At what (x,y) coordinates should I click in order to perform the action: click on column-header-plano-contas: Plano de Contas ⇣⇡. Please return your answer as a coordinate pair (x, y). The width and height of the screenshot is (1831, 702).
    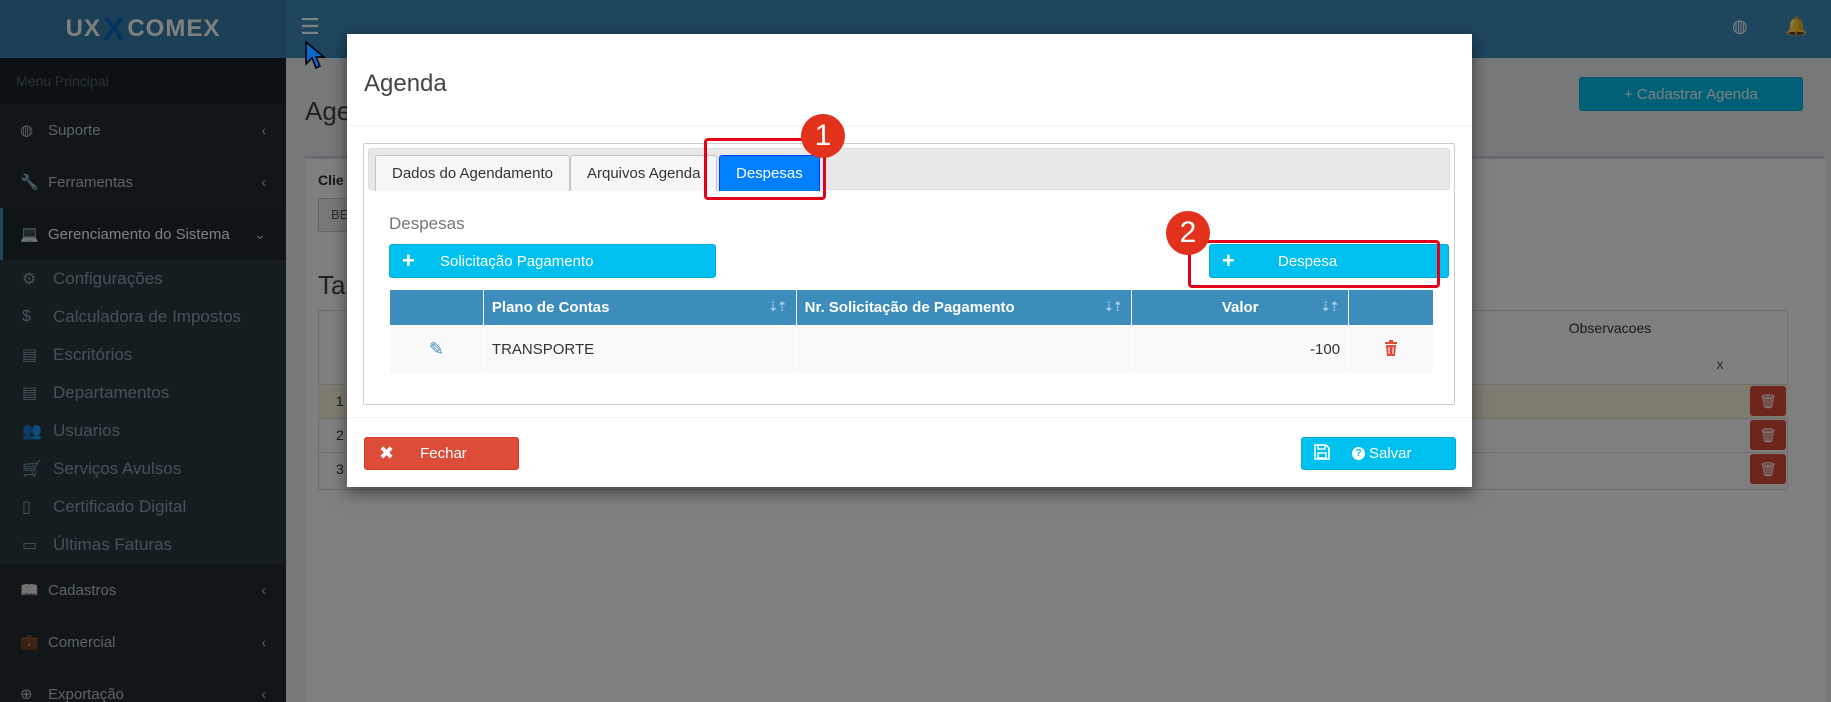
    Looking at the image, I should click on (639, 307).